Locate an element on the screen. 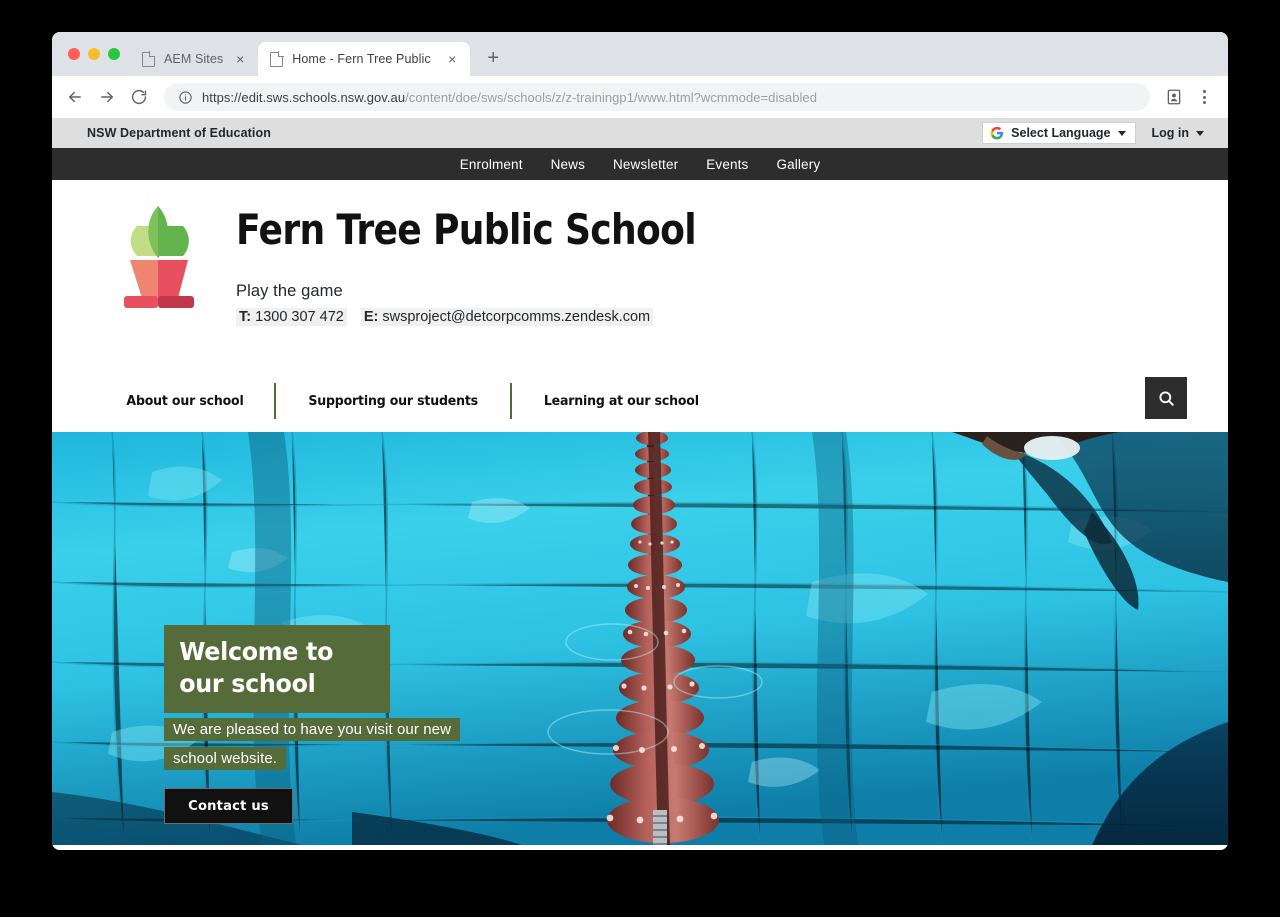 The width and height of the screenshot is (1280, 917). new-tab-button: + is located at coordinates (493, 58).